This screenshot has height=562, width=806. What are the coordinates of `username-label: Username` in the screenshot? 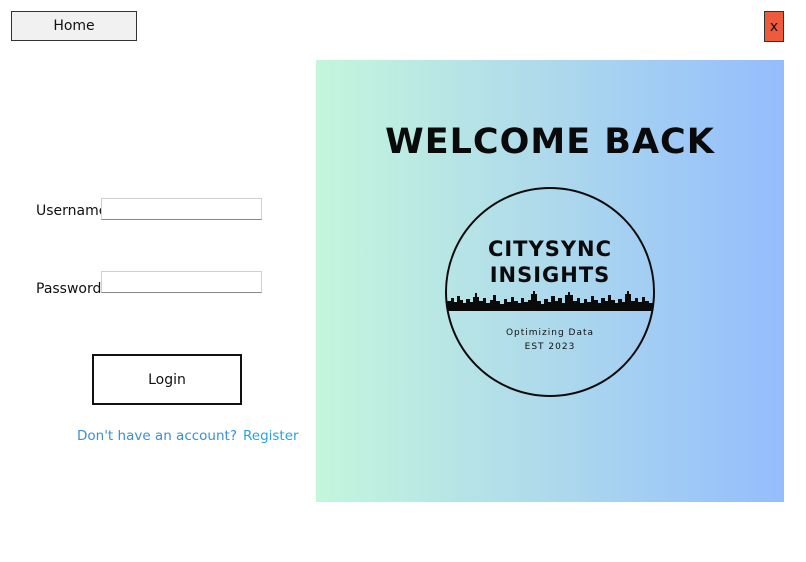 It's located at (72, 211).